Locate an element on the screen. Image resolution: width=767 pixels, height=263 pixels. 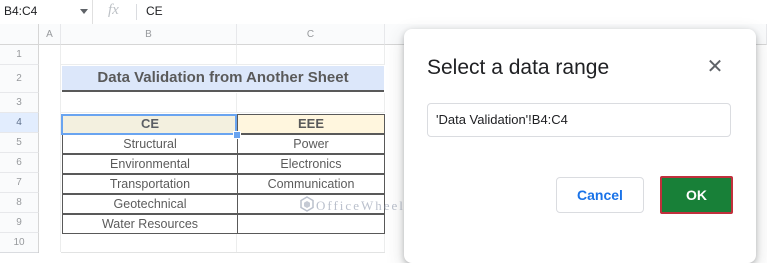
close-icon: ✕ is located at coordinates (715, 67).